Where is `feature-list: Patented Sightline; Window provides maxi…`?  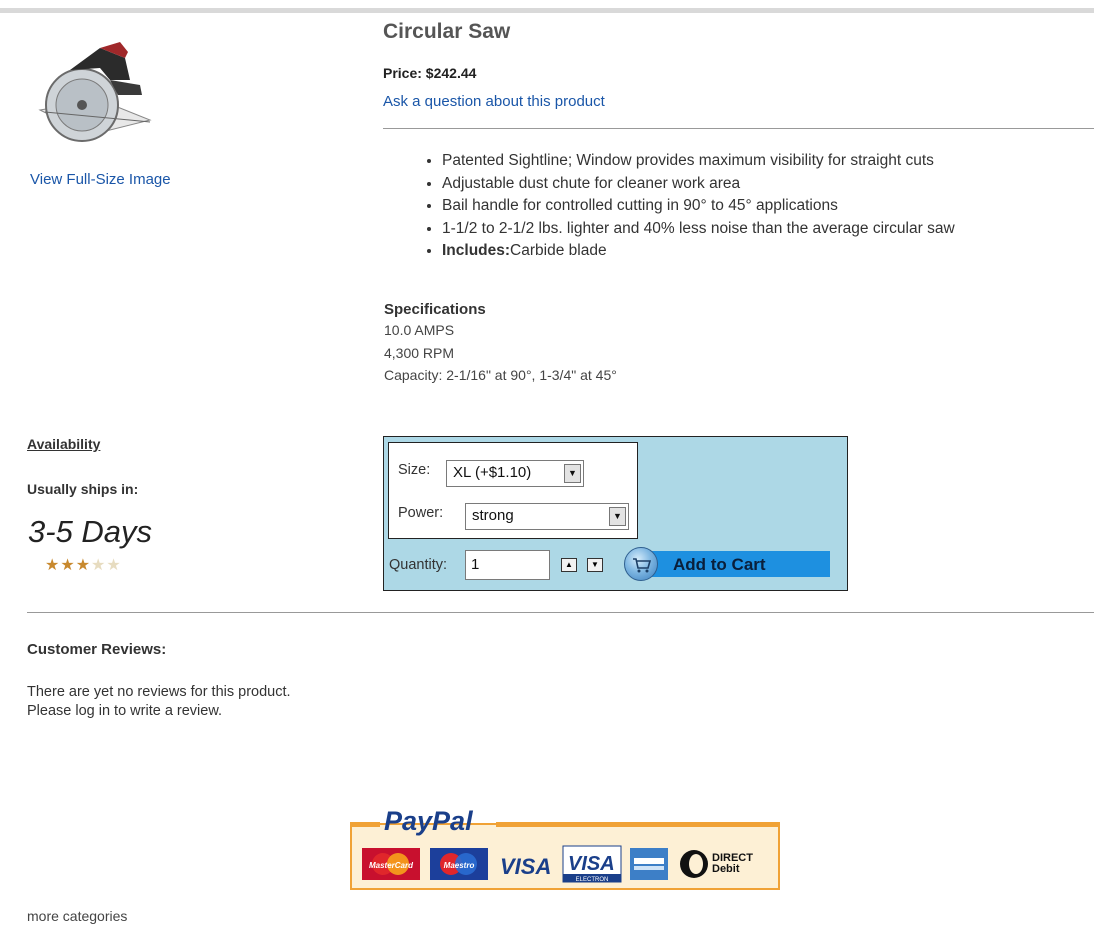
feature-list: Patented Sightline; Window provides maxi… is located at coordinates (683, 206).